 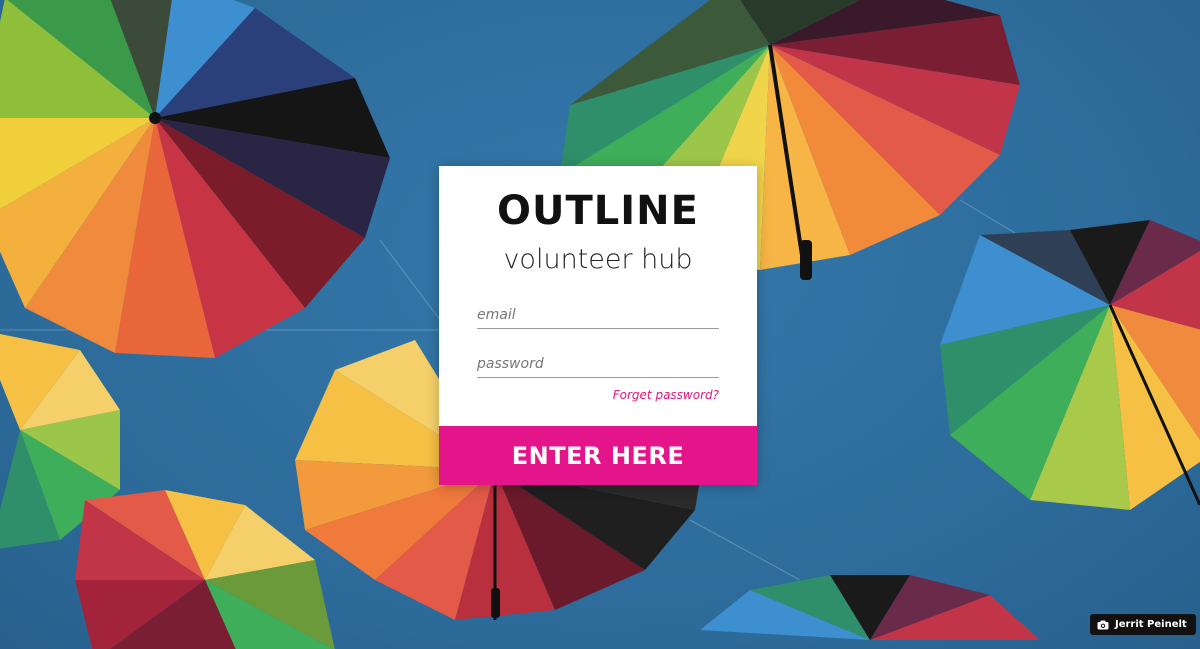 What do you see at coordinates (598, 315) in the screenshot?
I see `email-input` at bounding box center [598, 315].